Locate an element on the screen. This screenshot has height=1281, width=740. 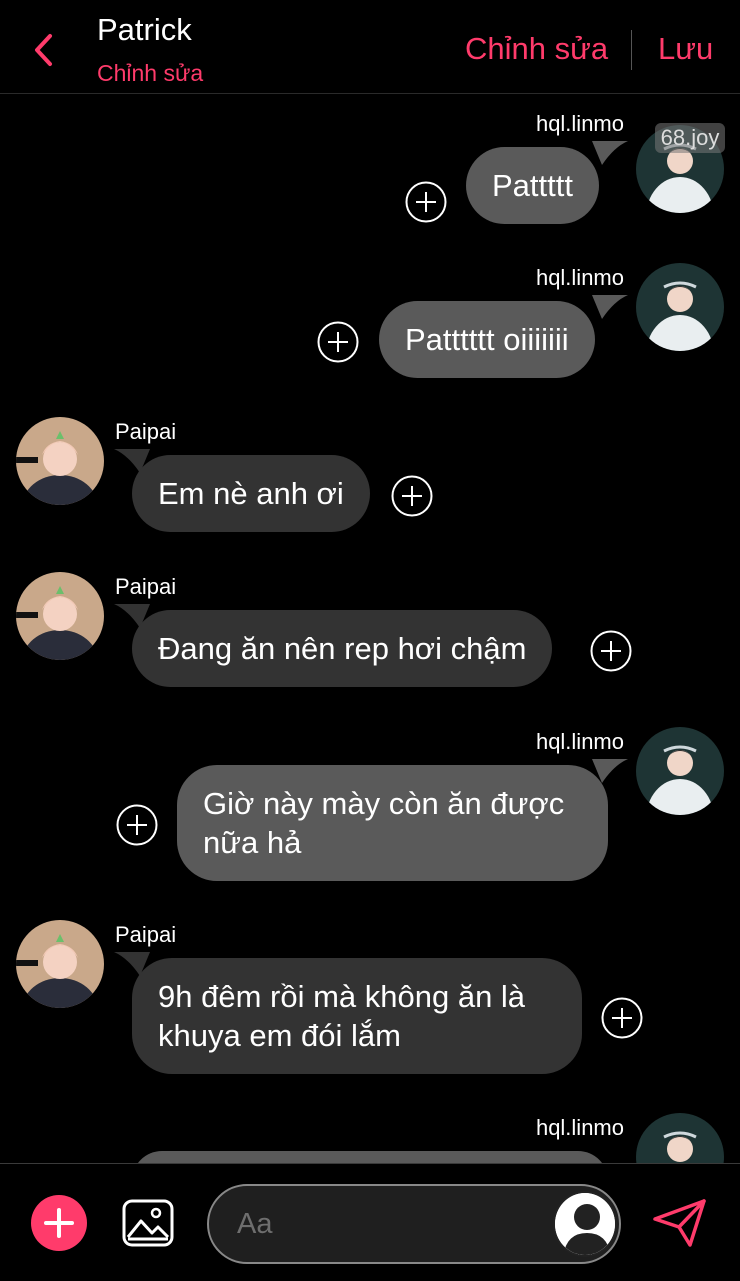
message-bubble: Pattttt is located at coordinates (532, 185).